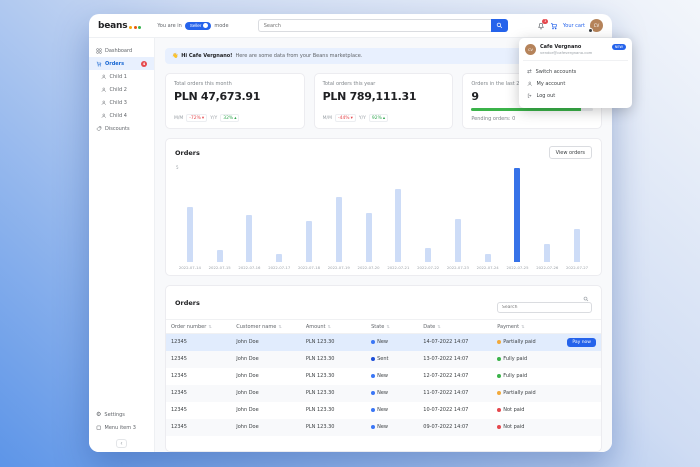 The image size is (700, 467). Describe the element at coordinates (118, 102) in the screenshot. I see `sidebar-item-label: Child 3` at that location.